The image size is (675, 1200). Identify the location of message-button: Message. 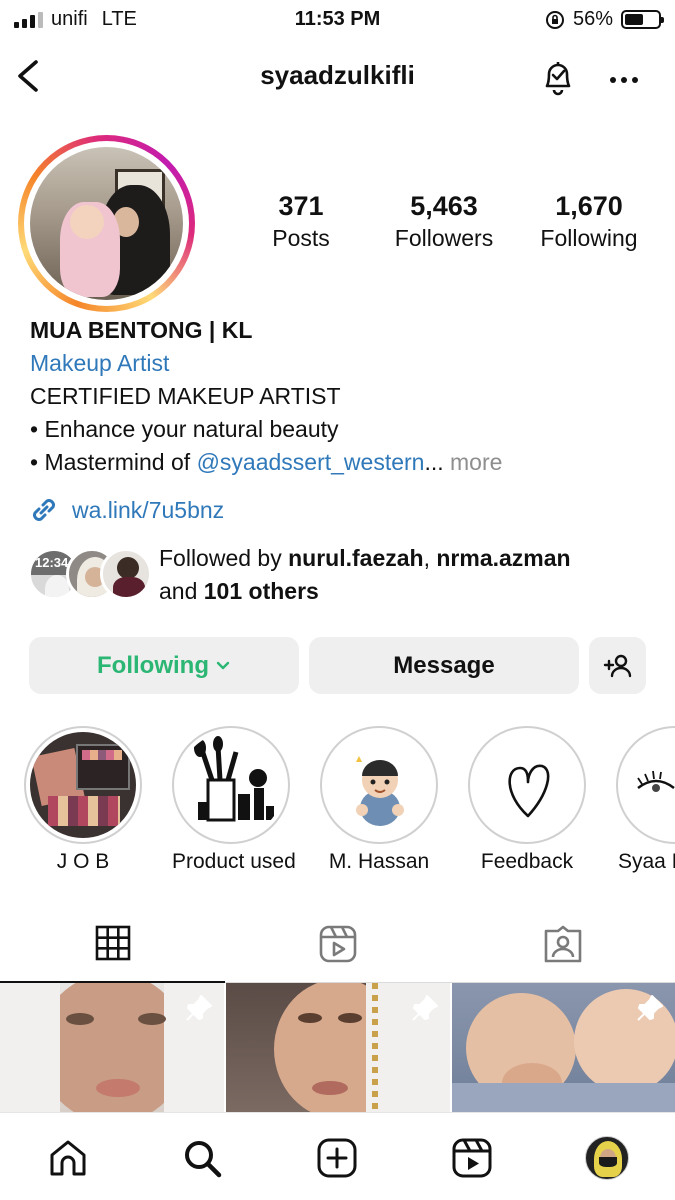
(444, 665).